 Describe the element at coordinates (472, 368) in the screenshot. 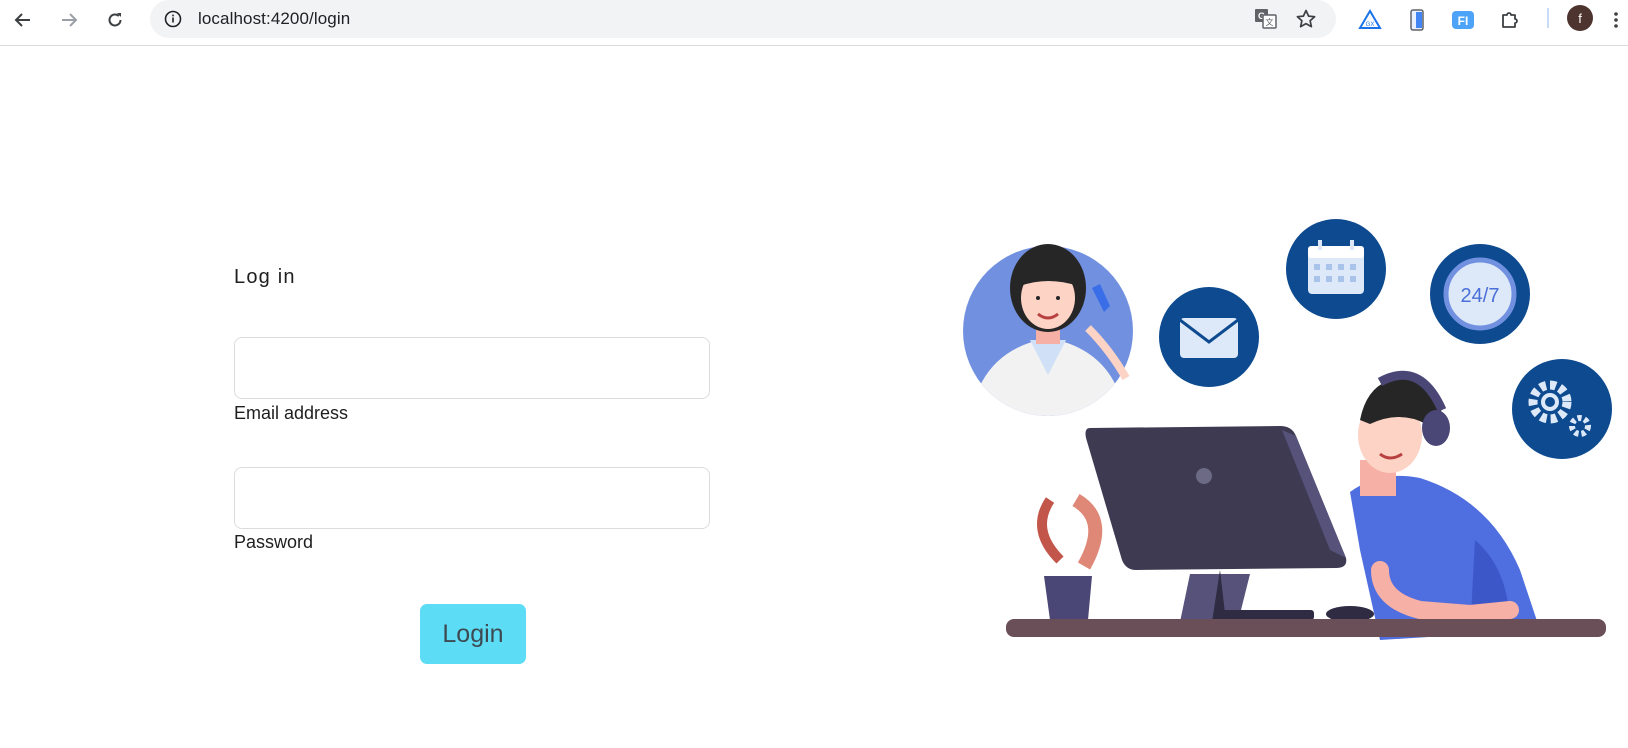

I see `email-input` at that location.